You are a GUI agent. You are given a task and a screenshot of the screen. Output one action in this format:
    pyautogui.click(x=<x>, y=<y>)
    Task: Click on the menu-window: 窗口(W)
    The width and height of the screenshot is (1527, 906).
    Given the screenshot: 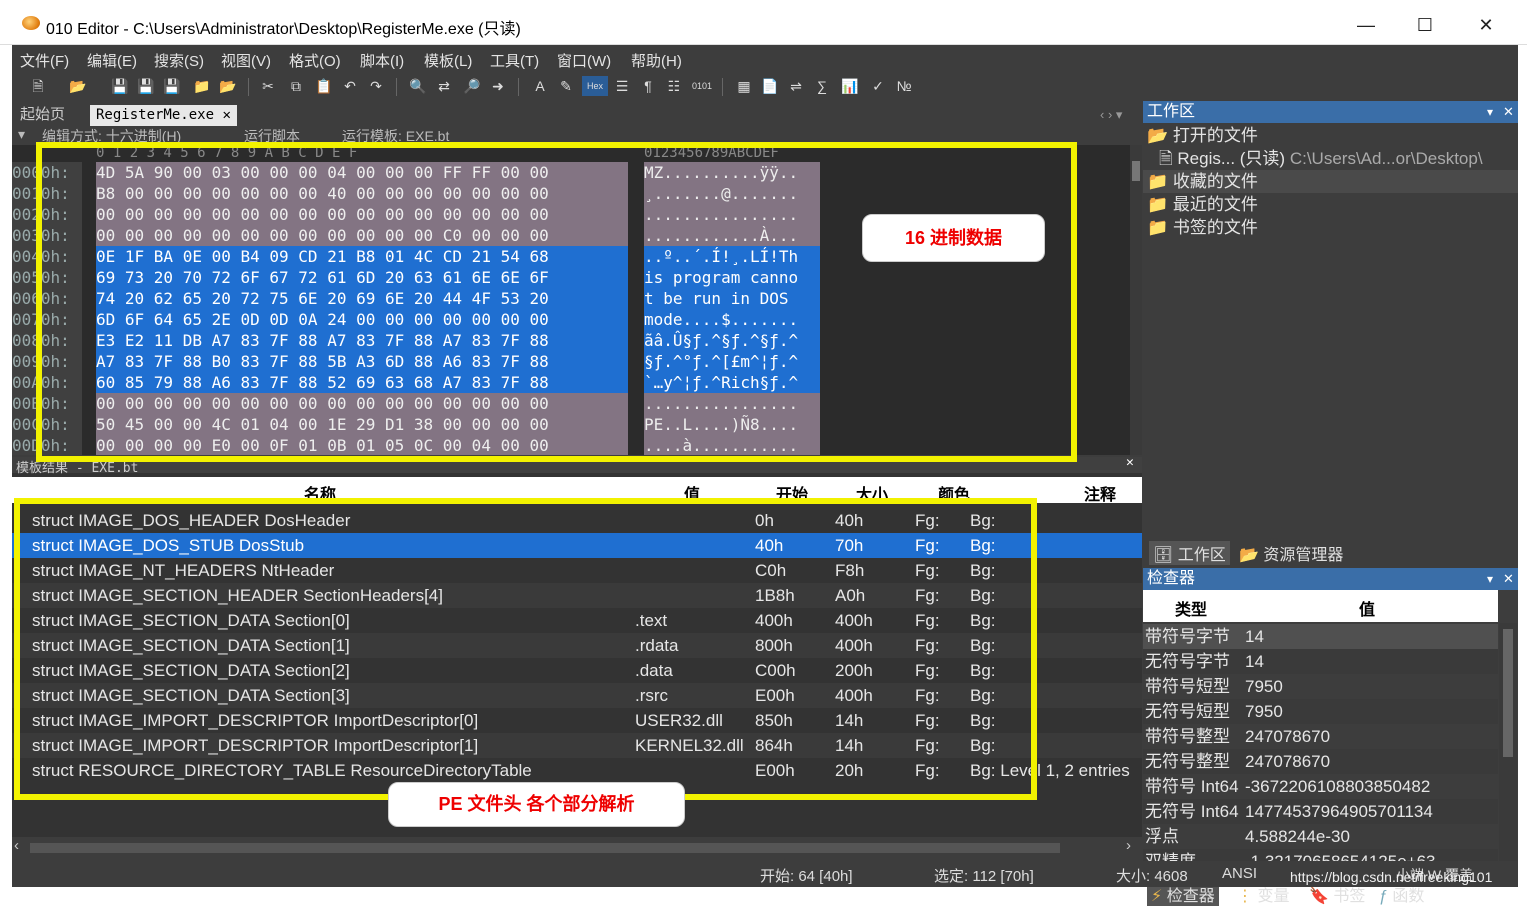 What is the action you would take?
    pyautogui.click(x=584, y=60)
    